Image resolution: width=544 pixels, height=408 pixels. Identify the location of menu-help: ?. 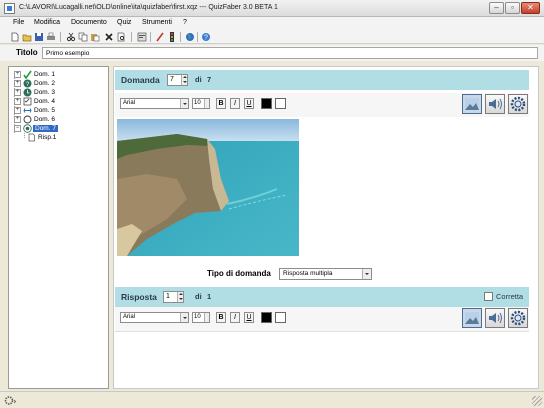
(185, 22).